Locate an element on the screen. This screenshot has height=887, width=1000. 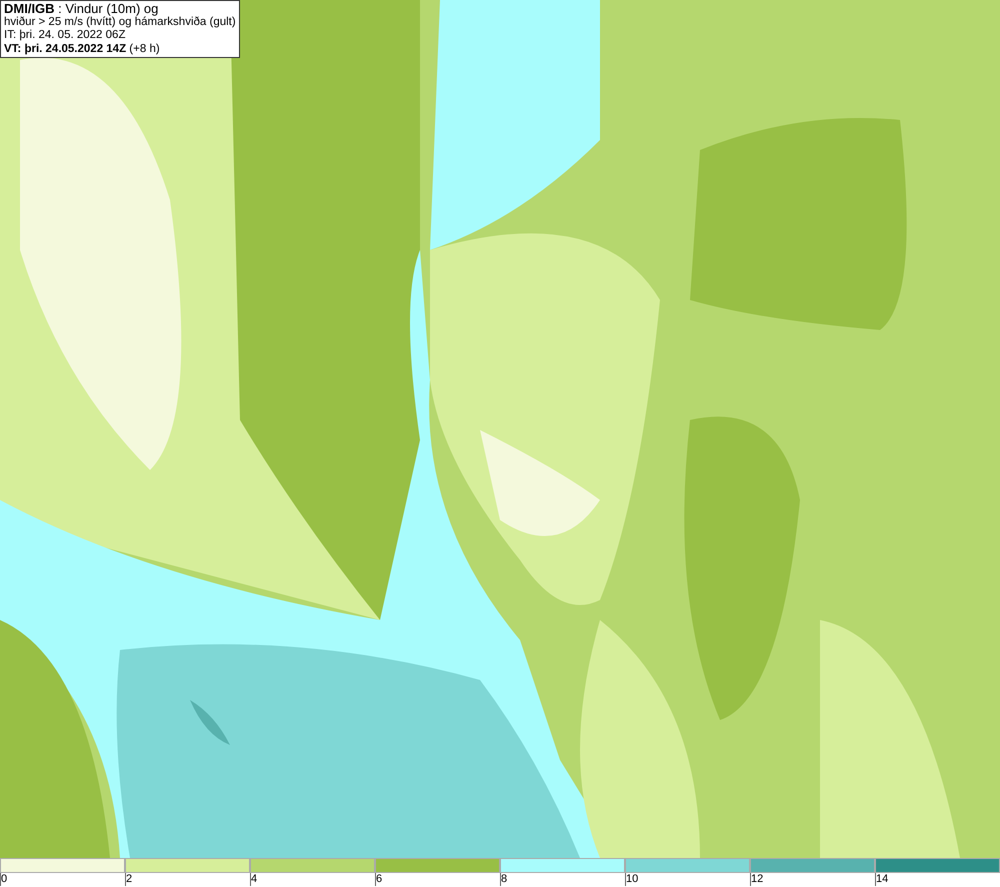
title-text: VT: þri. 24.05.2022 14Z (+8 h) is located at coordinates (82, 49).